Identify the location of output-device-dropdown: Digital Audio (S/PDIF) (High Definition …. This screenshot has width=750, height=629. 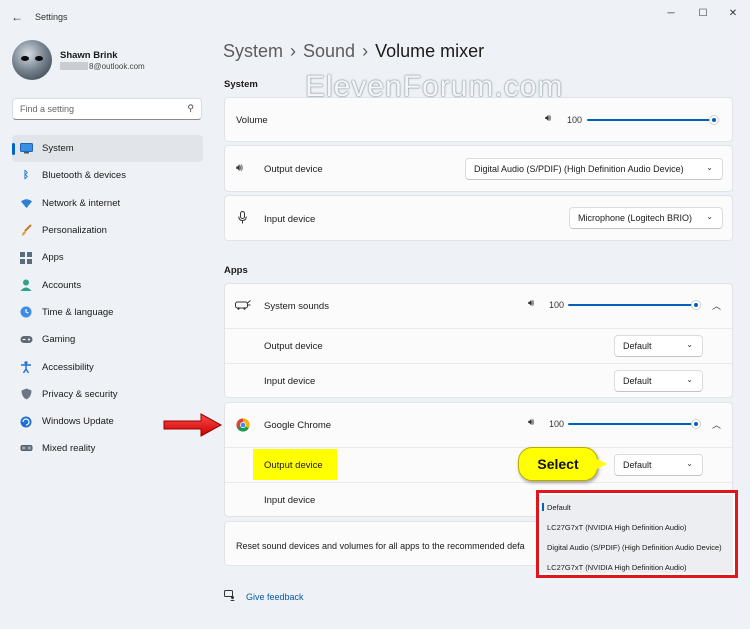
(594, 169).